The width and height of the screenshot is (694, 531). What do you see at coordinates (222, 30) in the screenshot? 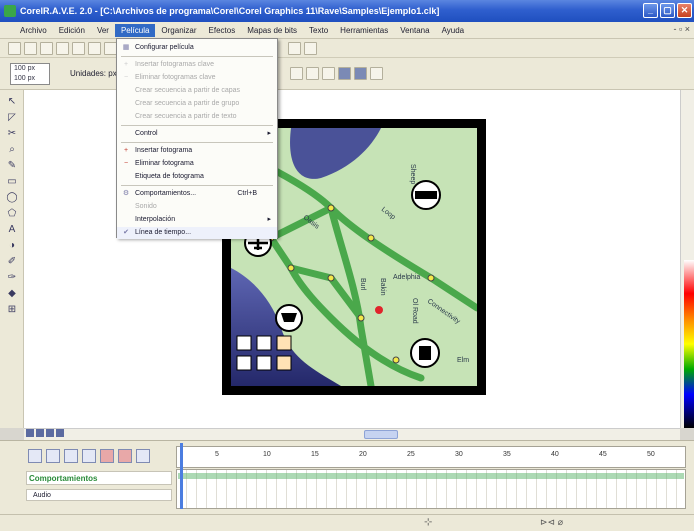
I see `menu-efectos: Efectos` at bounding box center [222, 30].